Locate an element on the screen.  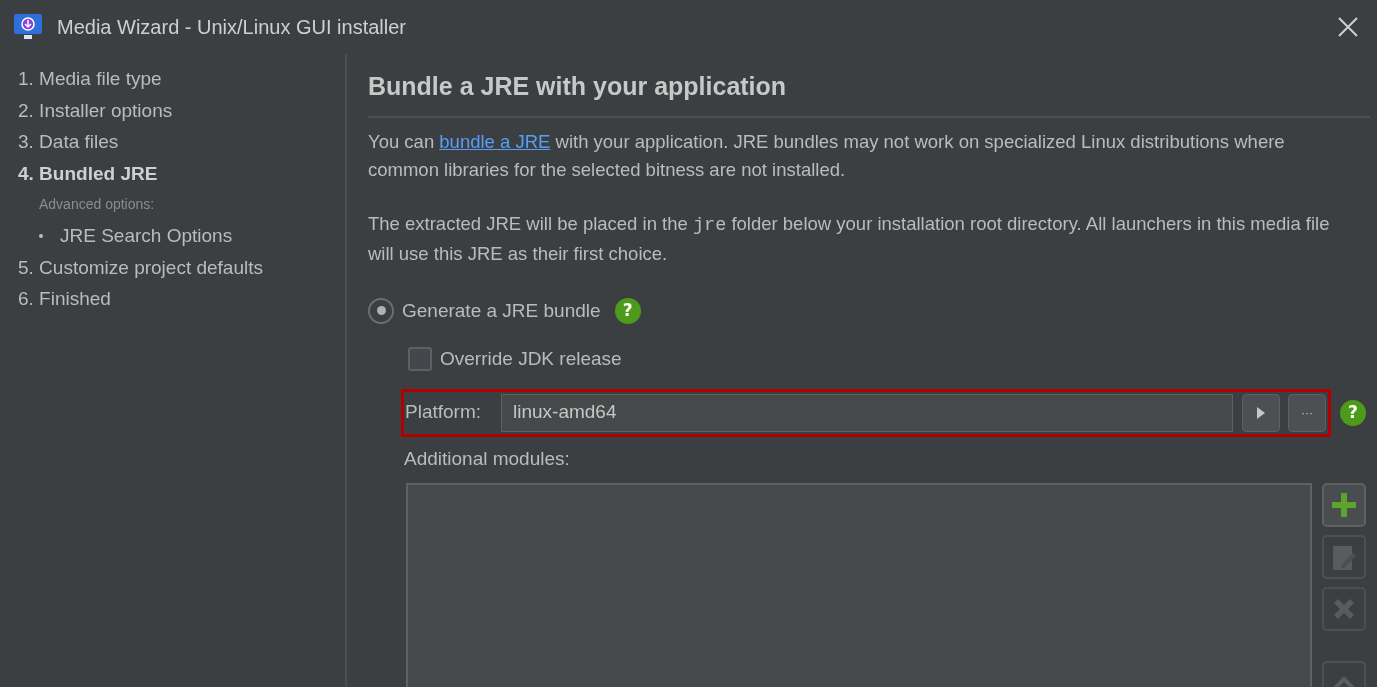
plus-icon is located at coordinates (1344, 505).